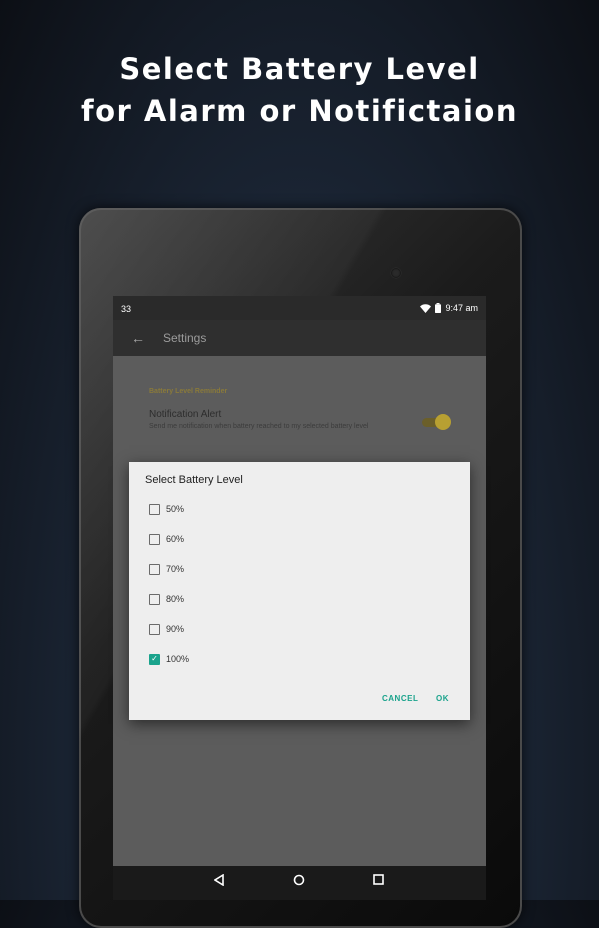 This screenshot has height=928, width=599. I want to click on status-right-group: 9:47 am, so click(449, 308).